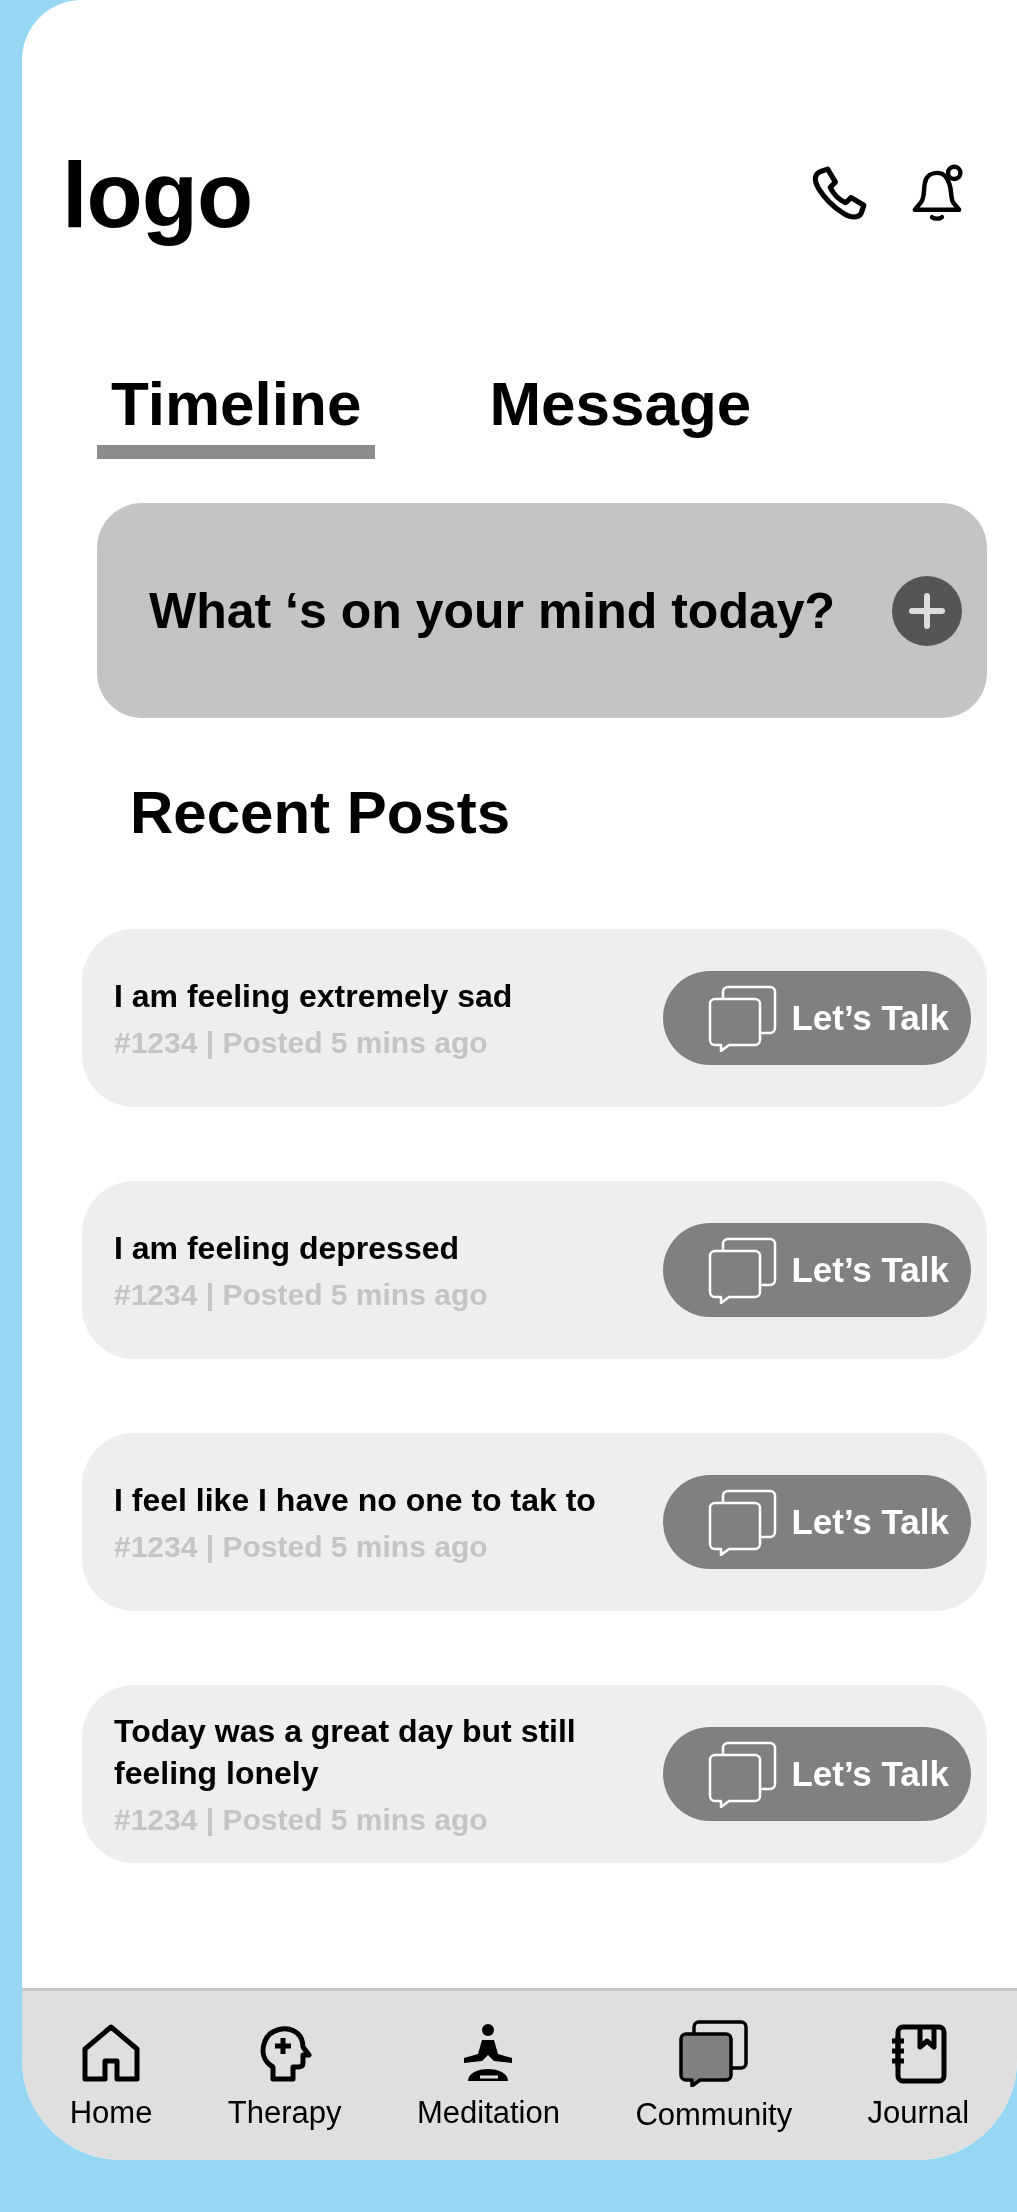  I want to click on tab: Timeline, so click(236, 413).